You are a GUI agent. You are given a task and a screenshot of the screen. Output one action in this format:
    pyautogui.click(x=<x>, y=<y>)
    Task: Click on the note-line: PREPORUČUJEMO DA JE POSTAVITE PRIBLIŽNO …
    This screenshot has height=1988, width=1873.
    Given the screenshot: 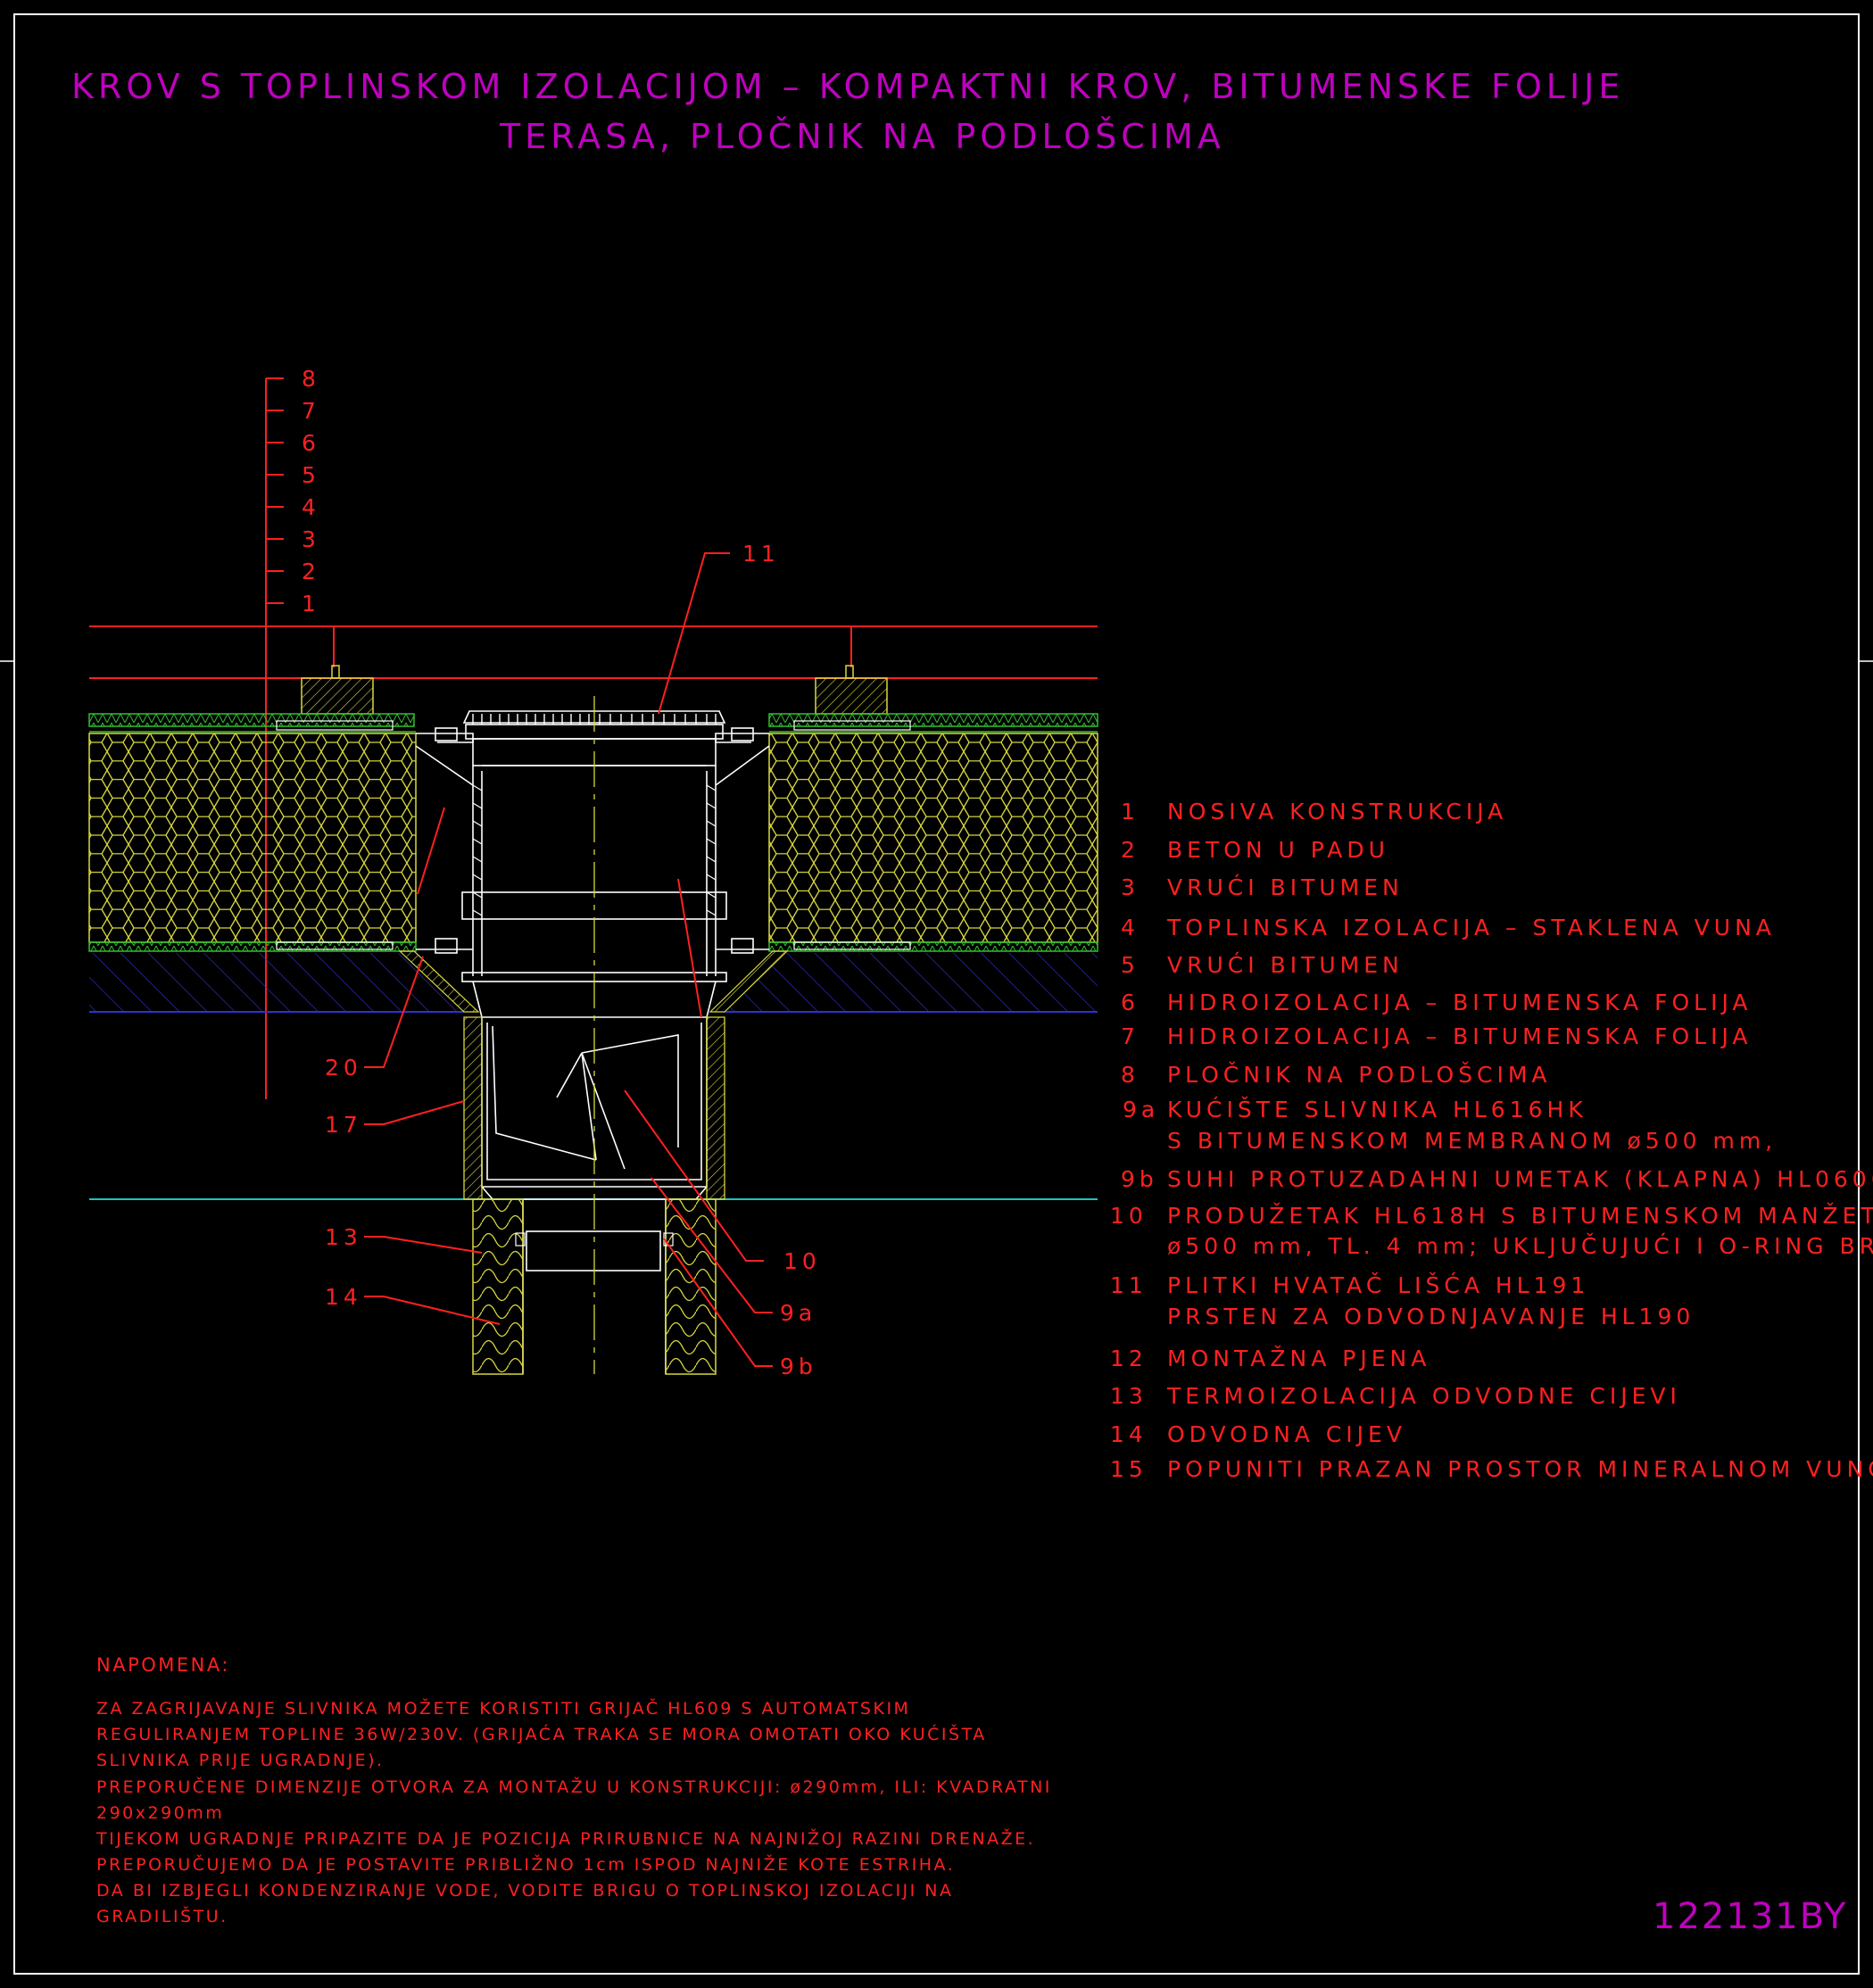 What is the action you would take?
    pyautogui.click(x=525, y=1864)
    